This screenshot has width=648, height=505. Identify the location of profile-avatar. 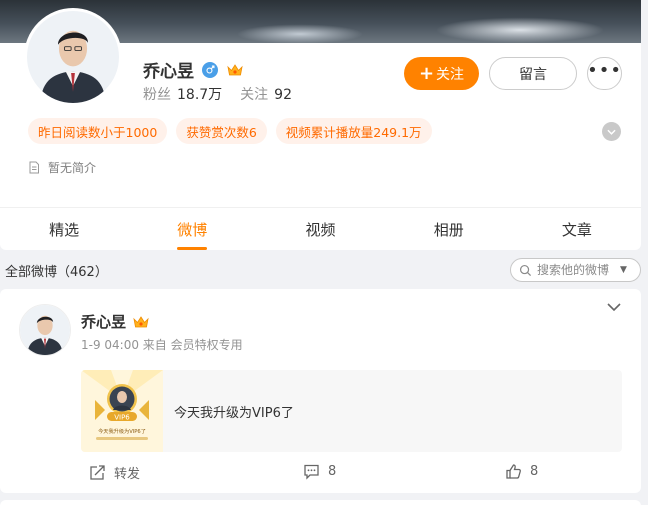
(73, 57).